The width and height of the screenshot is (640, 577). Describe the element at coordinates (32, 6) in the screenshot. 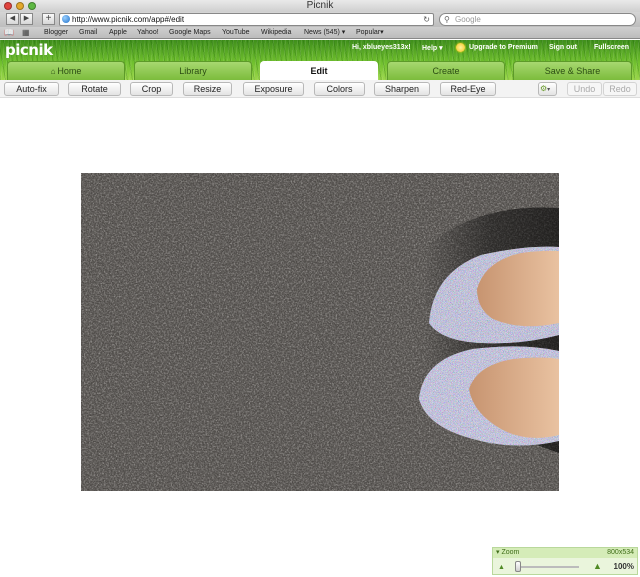

I see `zoom-window-button` at that location.